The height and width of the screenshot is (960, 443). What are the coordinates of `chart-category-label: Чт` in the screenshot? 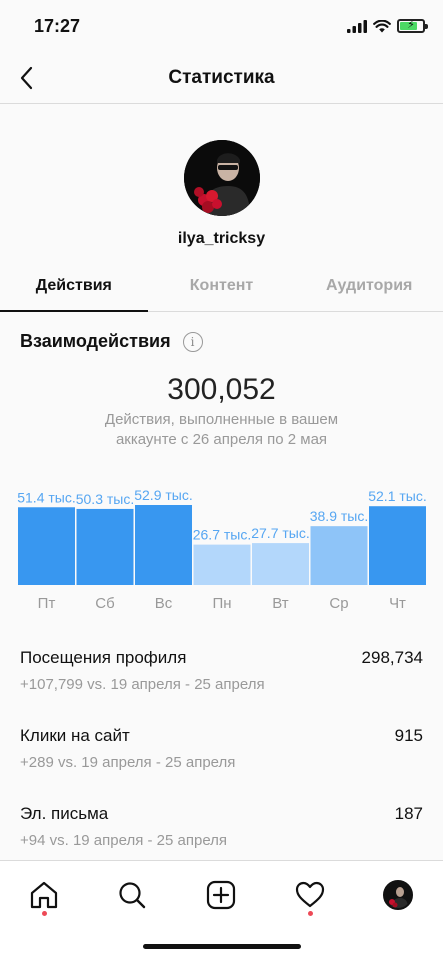 It's located at (397, 603).